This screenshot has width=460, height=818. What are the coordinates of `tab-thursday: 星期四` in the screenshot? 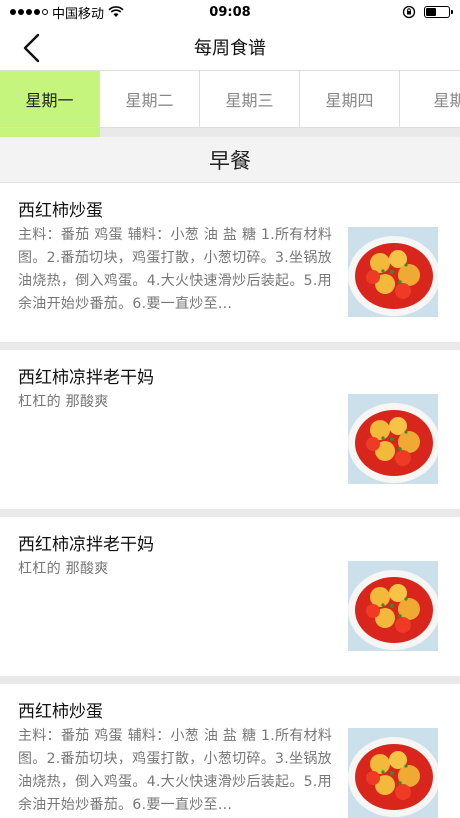 It's located at (350, 99).